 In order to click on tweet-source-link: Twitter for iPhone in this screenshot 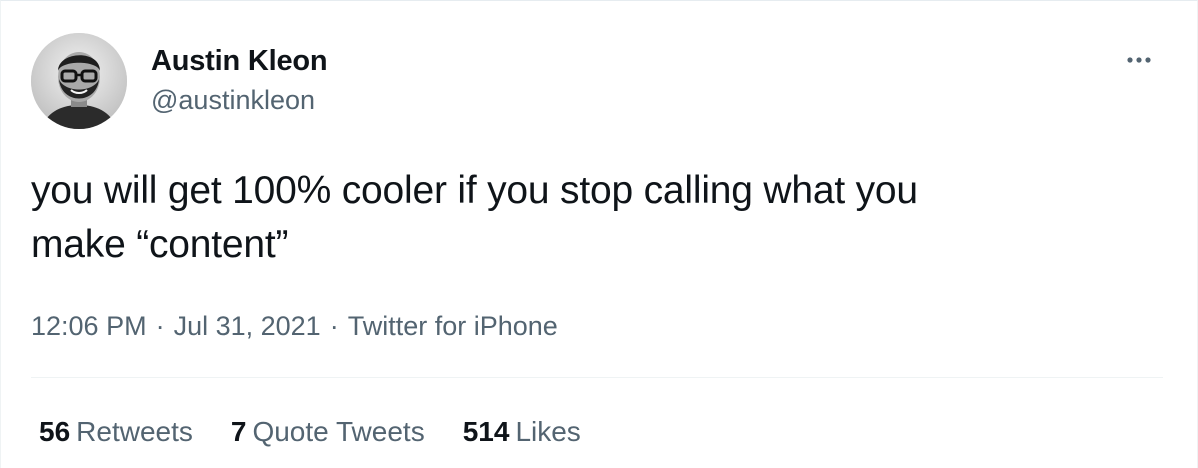, I will do `click(453, 326)`.